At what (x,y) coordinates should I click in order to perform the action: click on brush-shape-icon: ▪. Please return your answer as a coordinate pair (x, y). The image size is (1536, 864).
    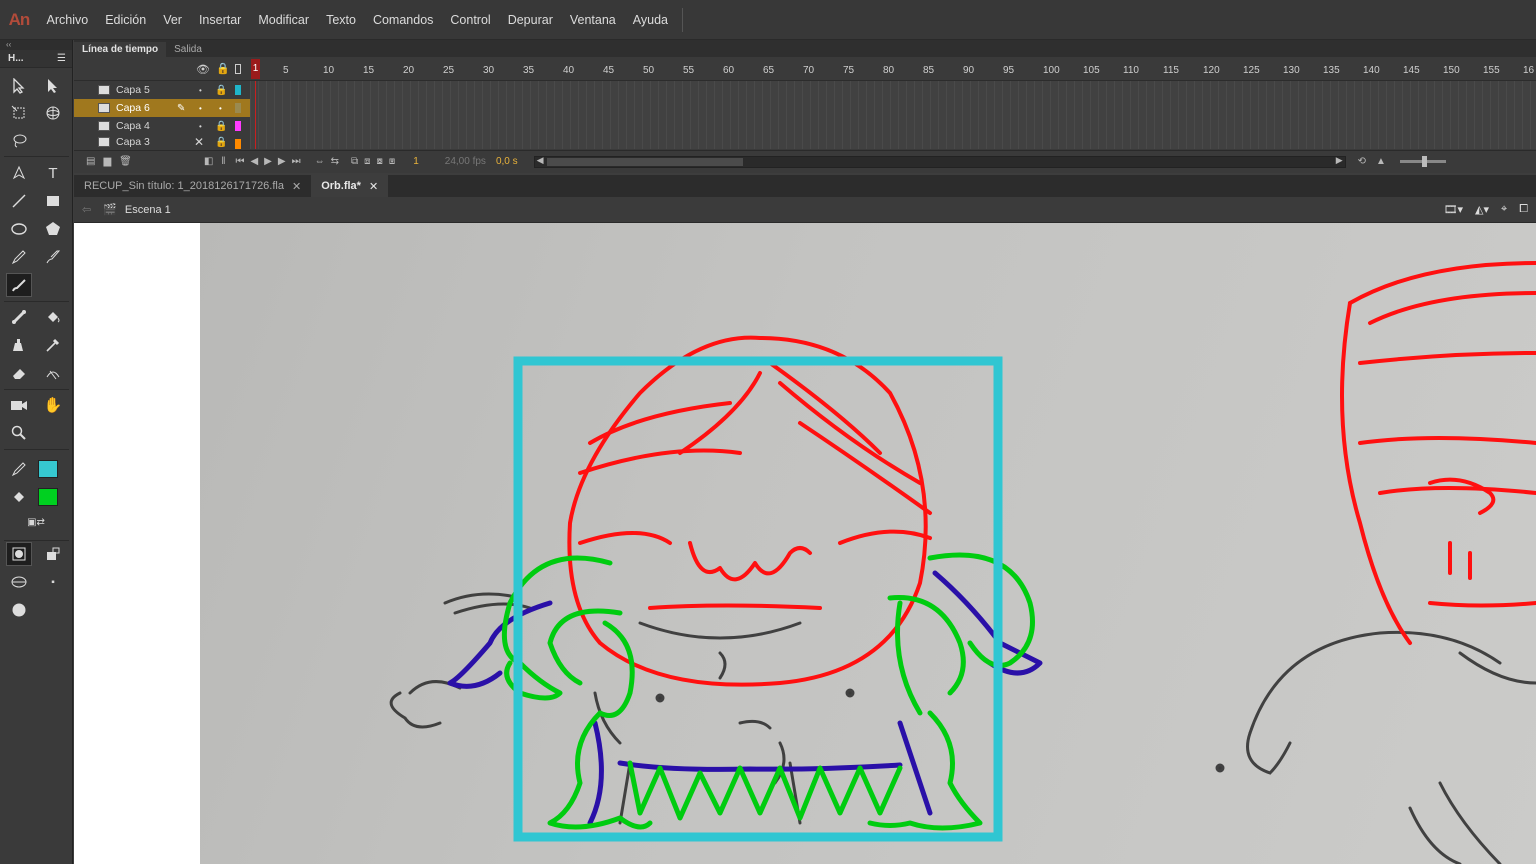
    Looking at the image, I should click on (53, 582).